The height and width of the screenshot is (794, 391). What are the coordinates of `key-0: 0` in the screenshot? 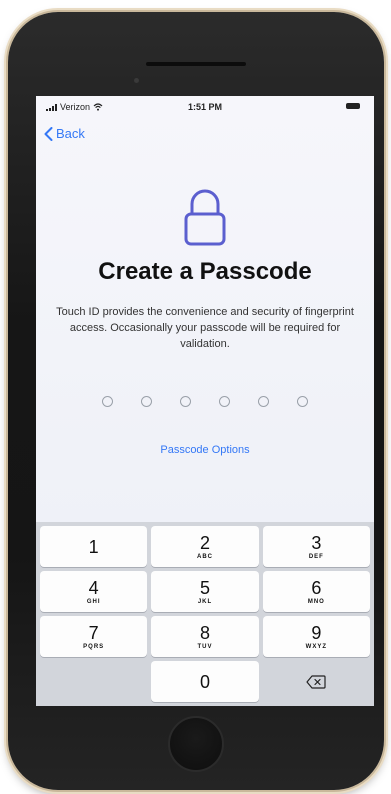 It's located at (205, 681).